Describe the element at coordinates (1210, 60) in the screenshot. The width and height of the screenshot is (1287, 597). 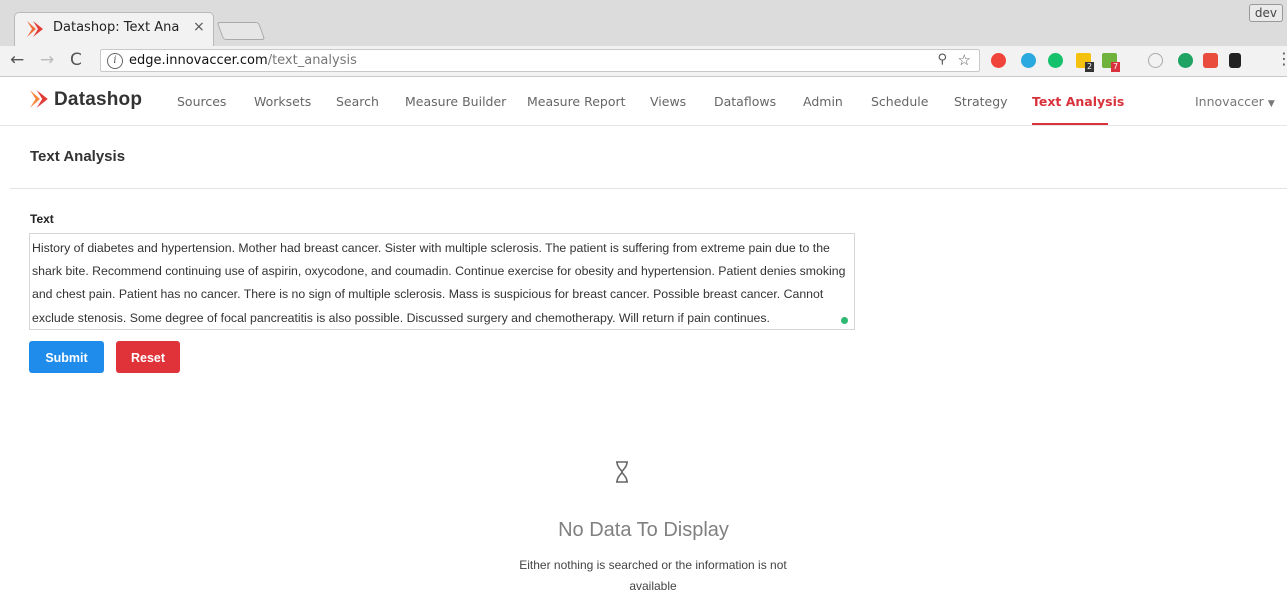
I see `extension-shield-icon` at that location.